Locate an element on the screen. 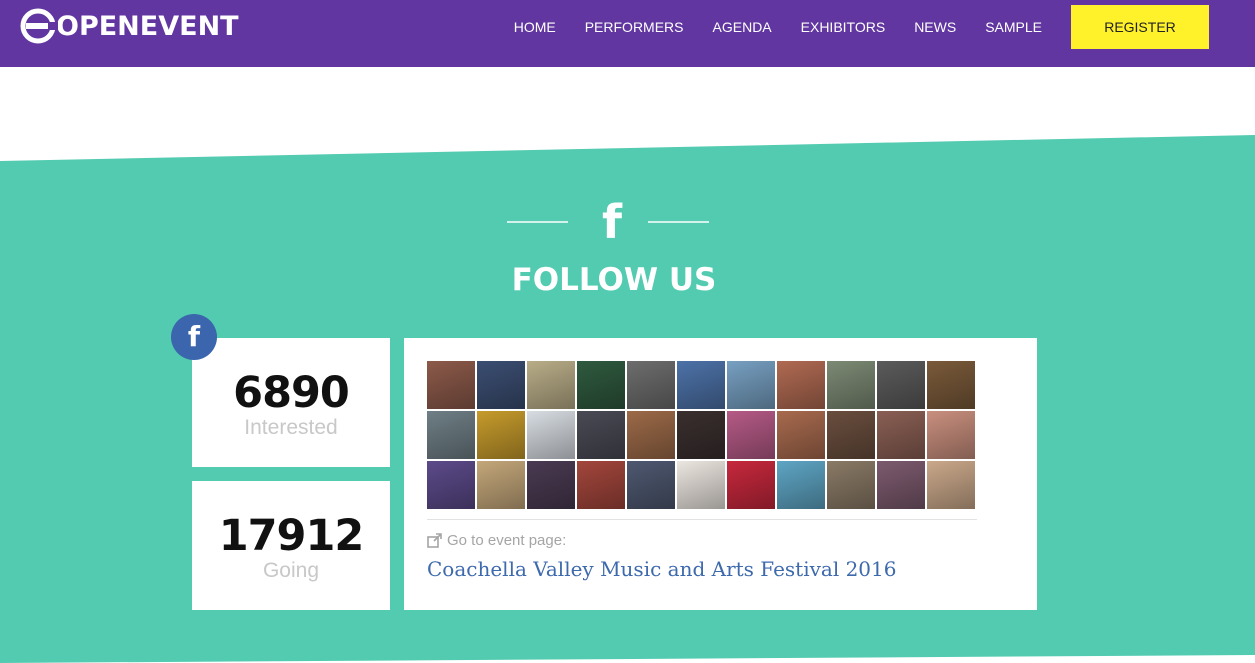 The image size is (1255, 663). goto-event-label: Go to event page: is located at coordinates (496, 540).